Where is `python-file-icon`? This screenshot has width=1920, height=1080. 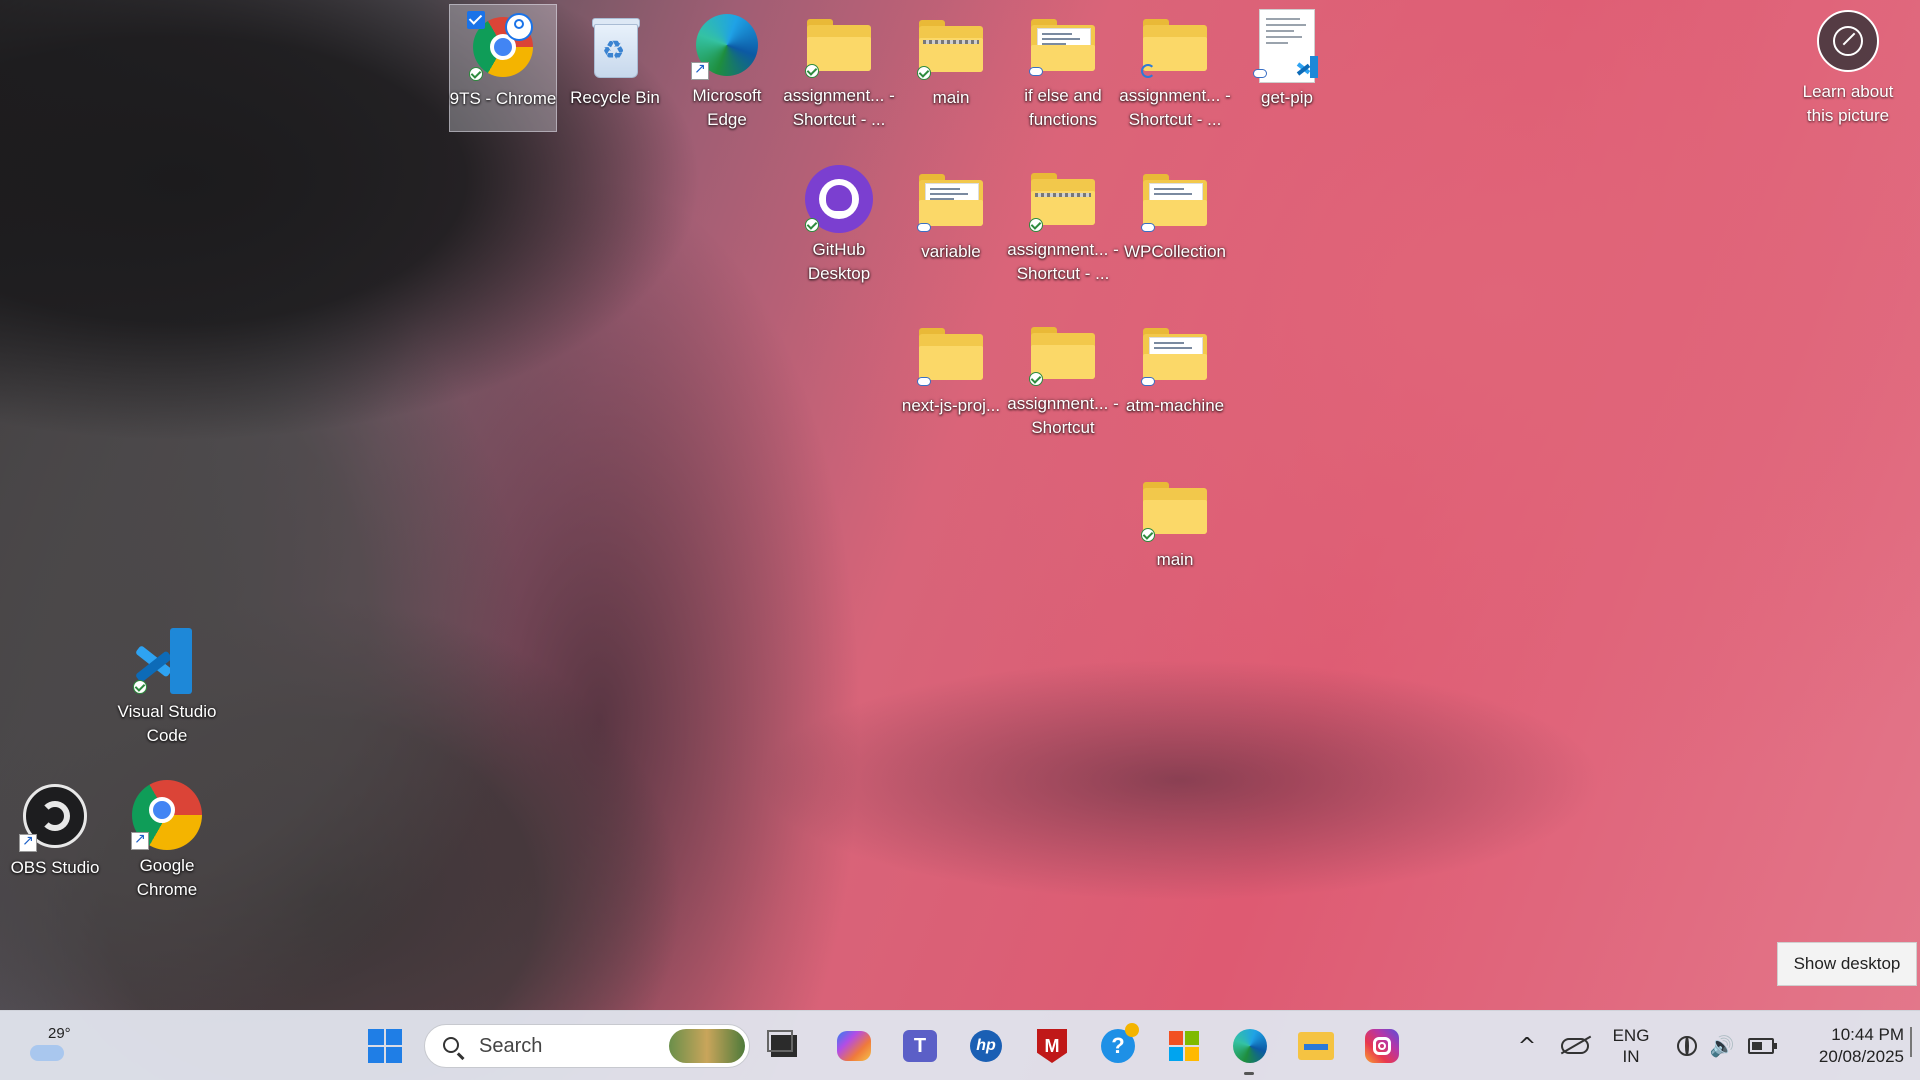
python-file-icon is located at coordinates (1287, 46).